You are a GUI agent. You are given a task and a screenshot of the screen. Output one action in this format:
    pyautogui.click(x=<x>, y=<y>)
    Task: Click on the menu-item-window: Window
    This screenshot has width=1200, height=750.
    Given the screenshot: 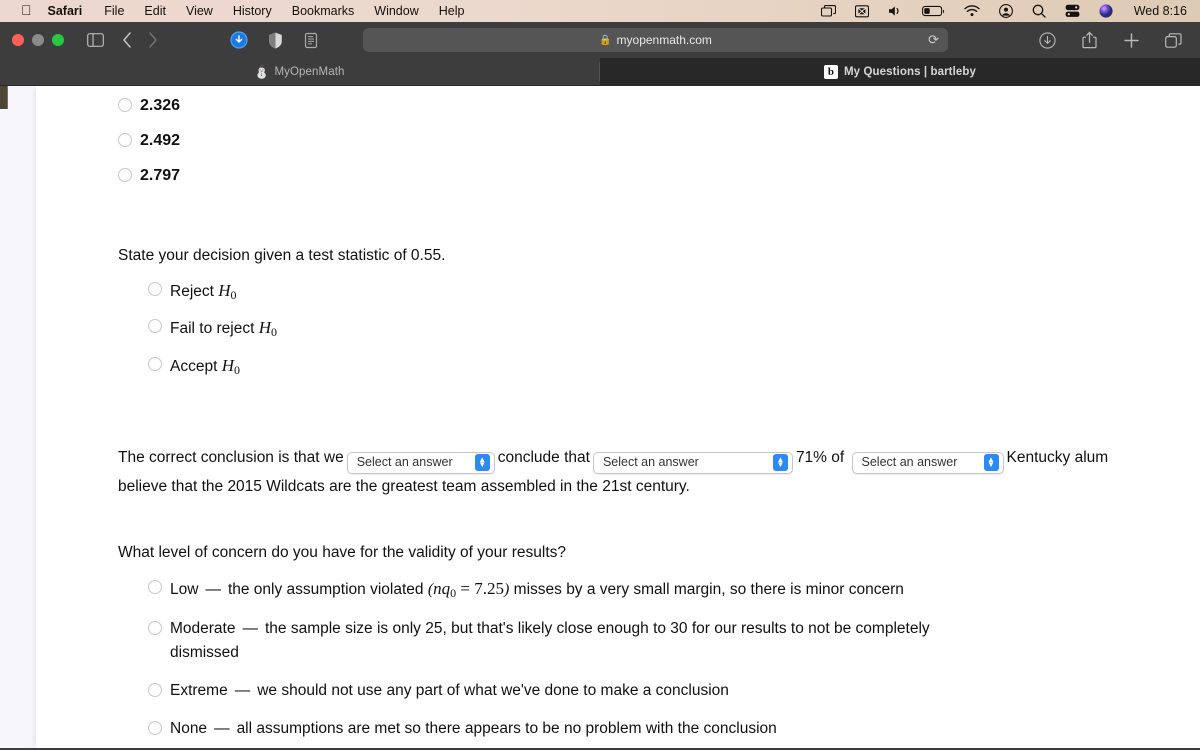 What is the action you would take?
    pyautogui.click(x=396, y=11)
    